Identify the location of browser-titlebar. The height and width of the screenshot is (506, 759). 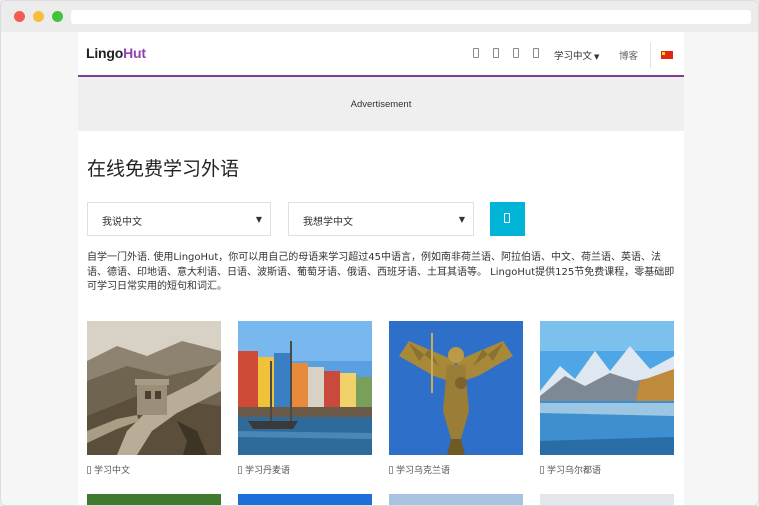
(379, 16).